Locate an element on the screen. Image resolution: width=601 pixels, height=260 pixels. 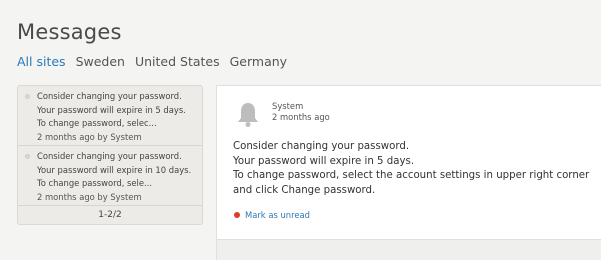
message-time: 2 months ago is located at coordinates (301, 117).